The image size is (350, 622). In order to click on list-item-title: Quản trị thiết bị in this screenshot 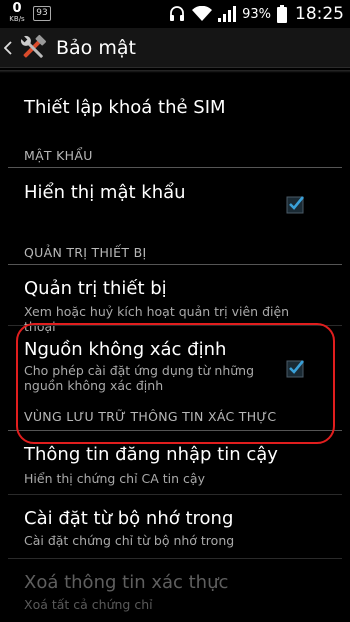, I will do `click(95, 288)`.